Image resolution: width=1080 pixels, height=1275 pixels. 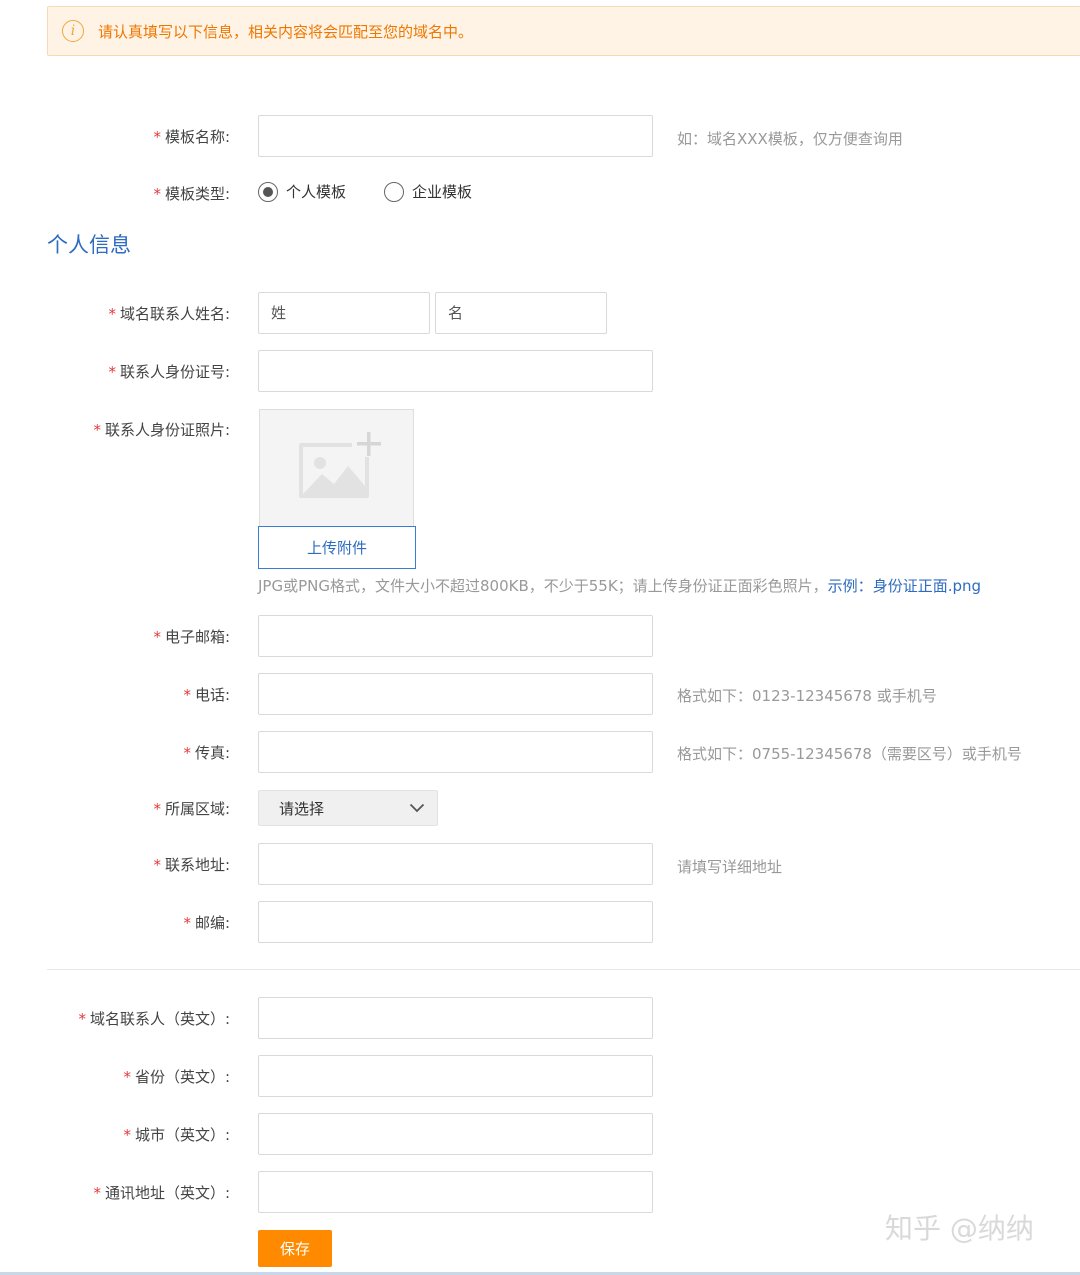 What do you see at coordinates (340, 465) in the screenshot?
I see `image-add-icon` at bounding box center [340, 465].